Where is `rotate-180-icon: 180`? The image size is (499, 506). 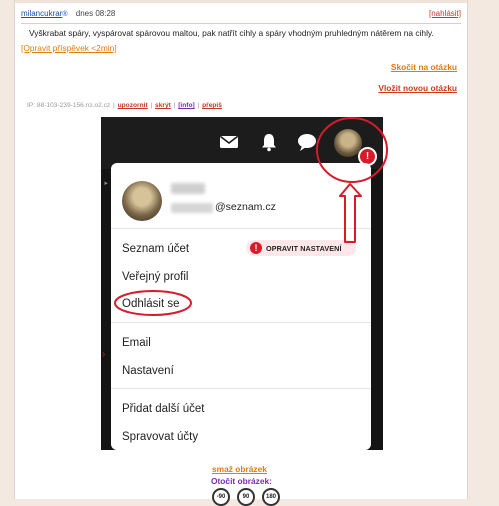
rotate-180-icon: 180 is located at coordinates (271, 497).